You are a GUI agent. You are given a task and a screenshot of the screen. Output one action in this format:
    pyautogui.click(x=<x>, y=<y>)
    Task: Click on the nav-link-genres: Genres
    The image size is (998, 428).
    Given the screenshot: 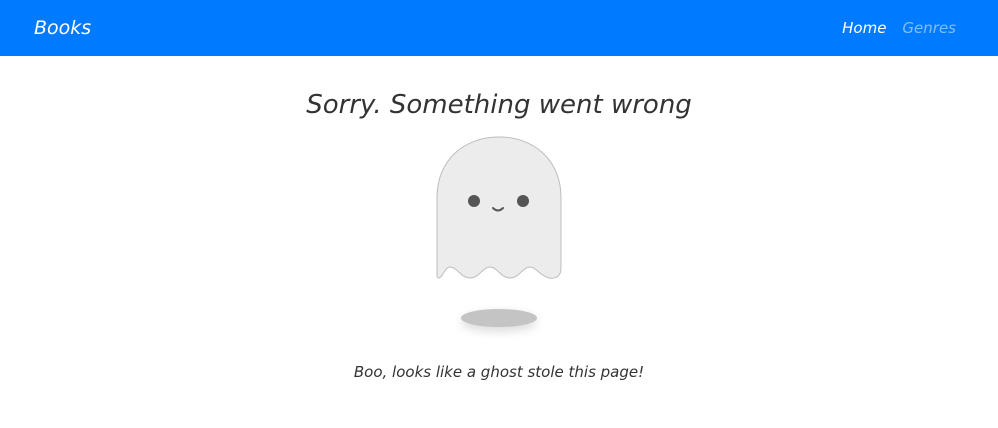 What is the action you would take?
    pyautogui.click(x=929, y=28)
    